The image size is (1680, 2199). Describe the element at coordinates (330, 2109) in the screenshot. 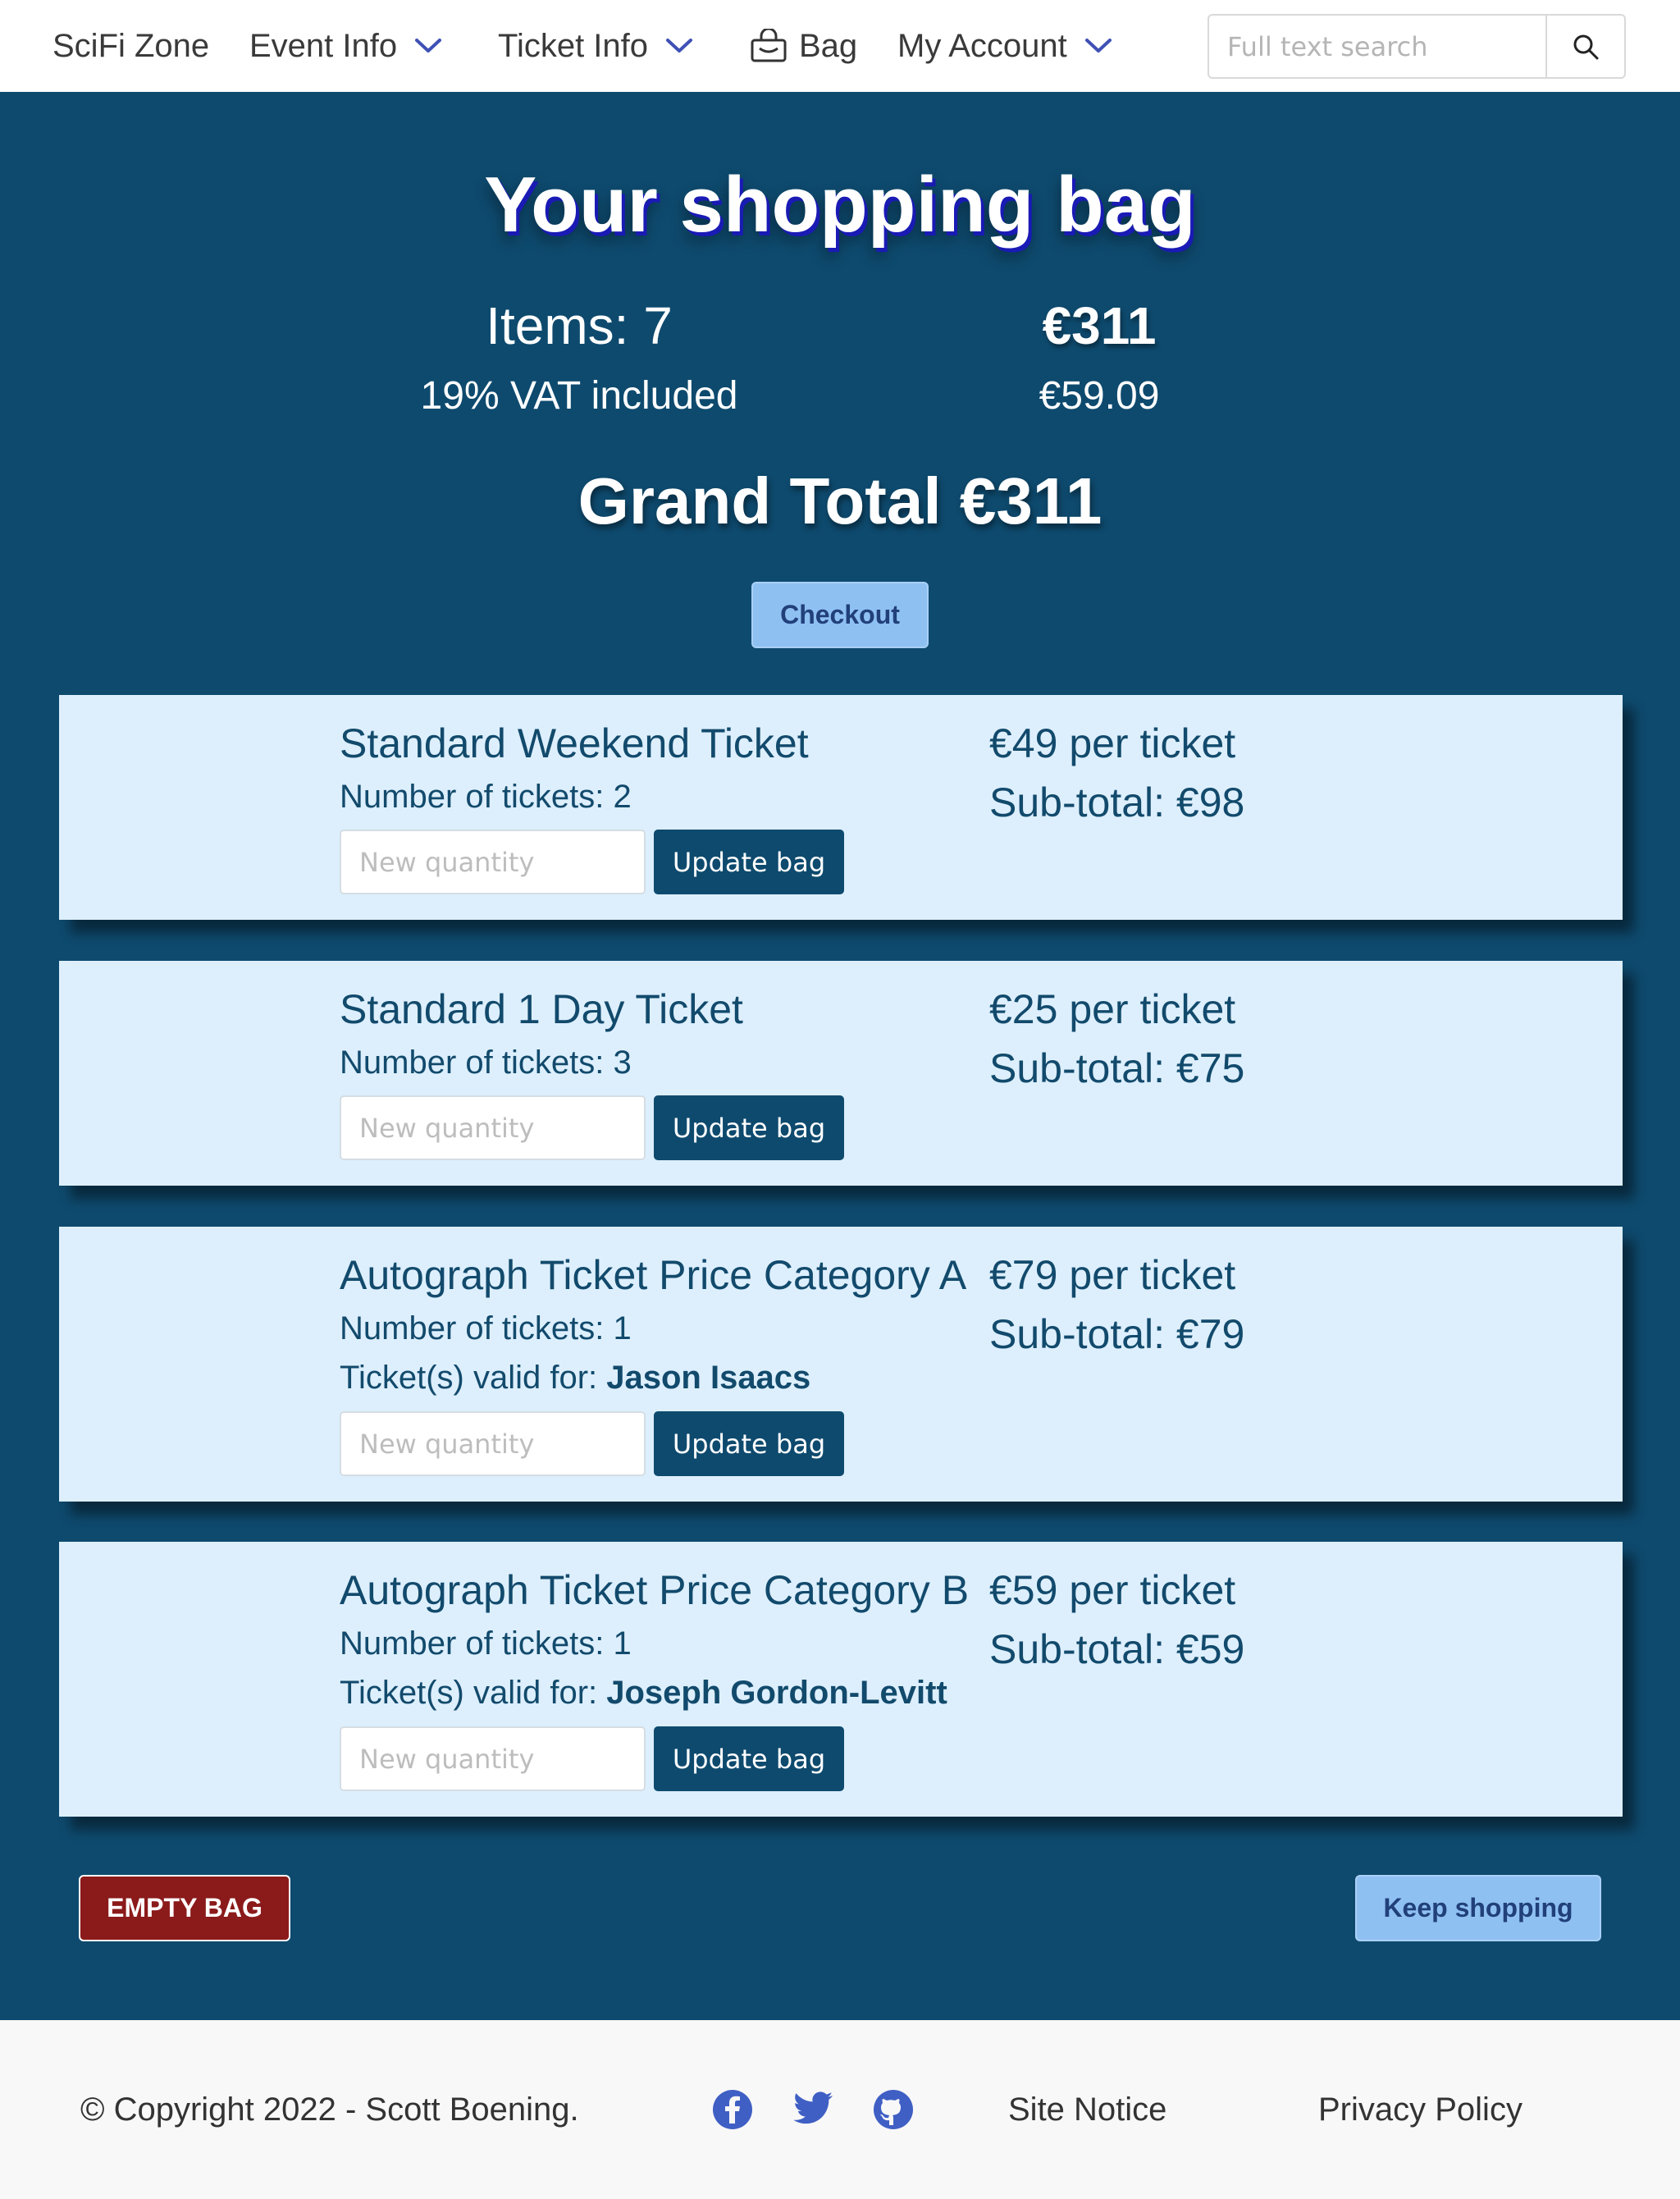

I see `copyright: © Copyright 2022 - Scott Boening.` at that location.